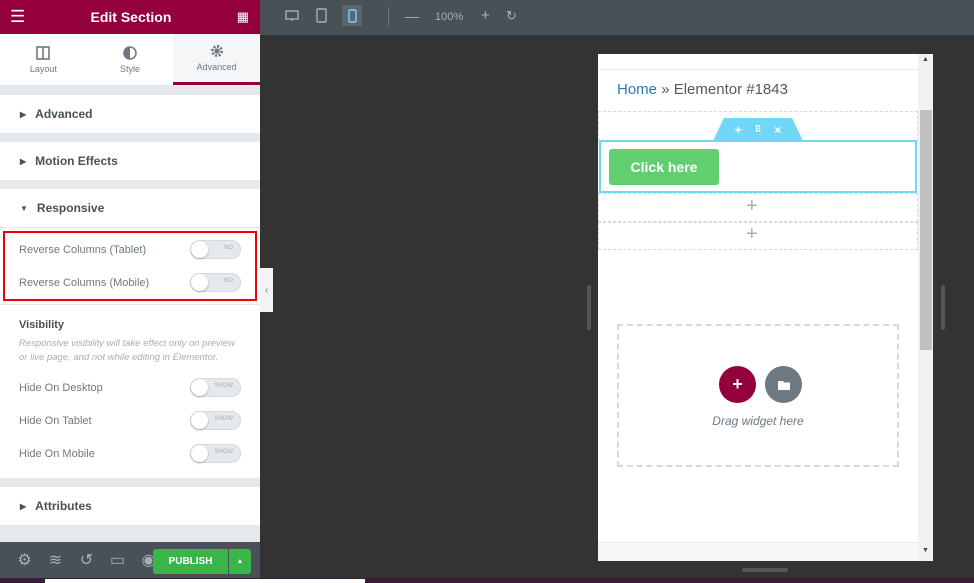 The image size is (974, 583). I want to click on visibility-heading: Visibility, so click(42, 325).